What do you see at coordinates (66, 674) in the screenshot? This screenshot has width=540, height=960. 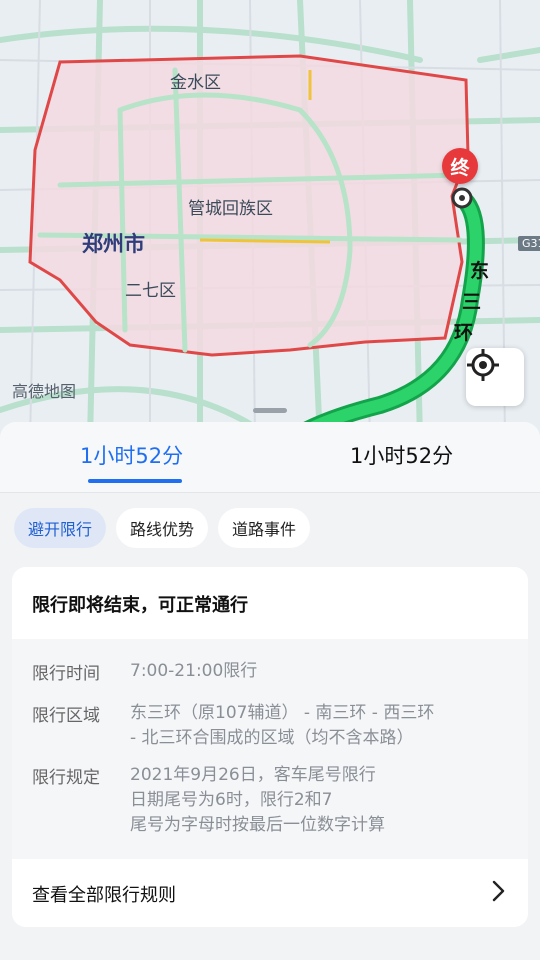 I see `restriction-time-label: 限行时间` at bounding box center [66, 674].